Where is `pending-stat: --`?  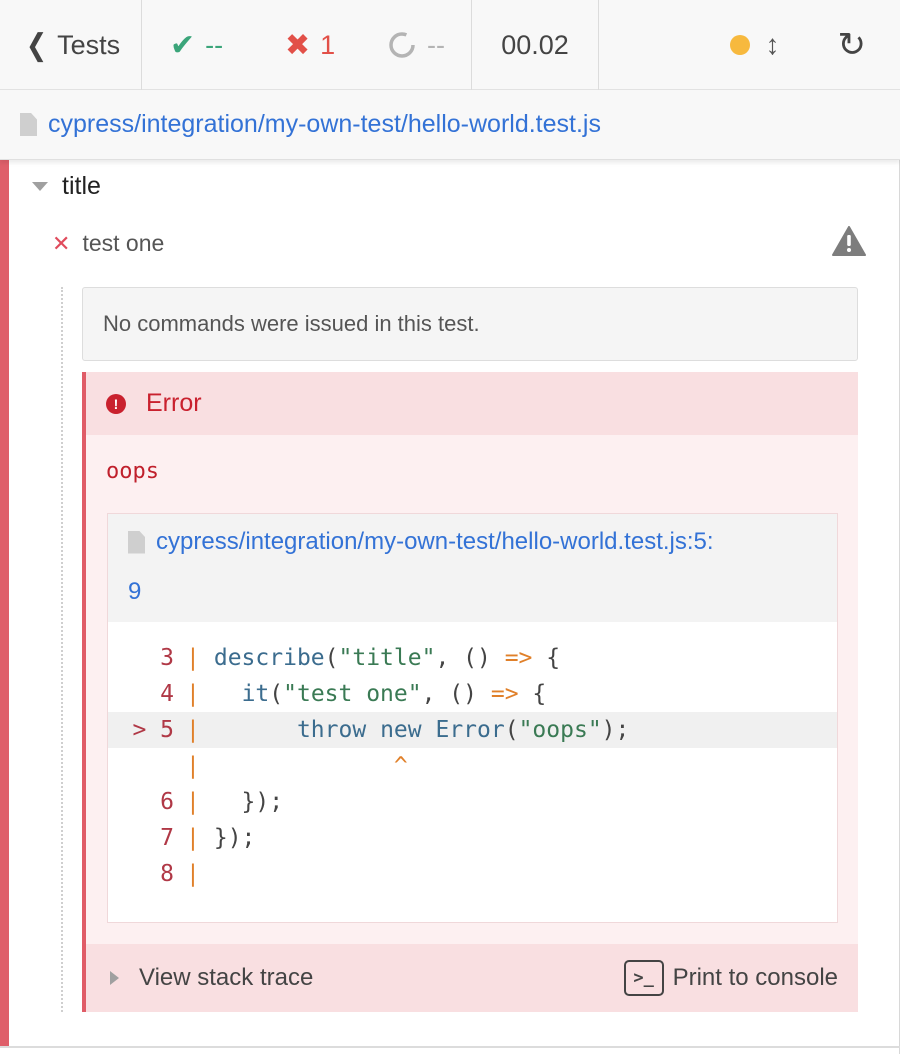 pending-stat: -- is located at coordinates (416, 45).